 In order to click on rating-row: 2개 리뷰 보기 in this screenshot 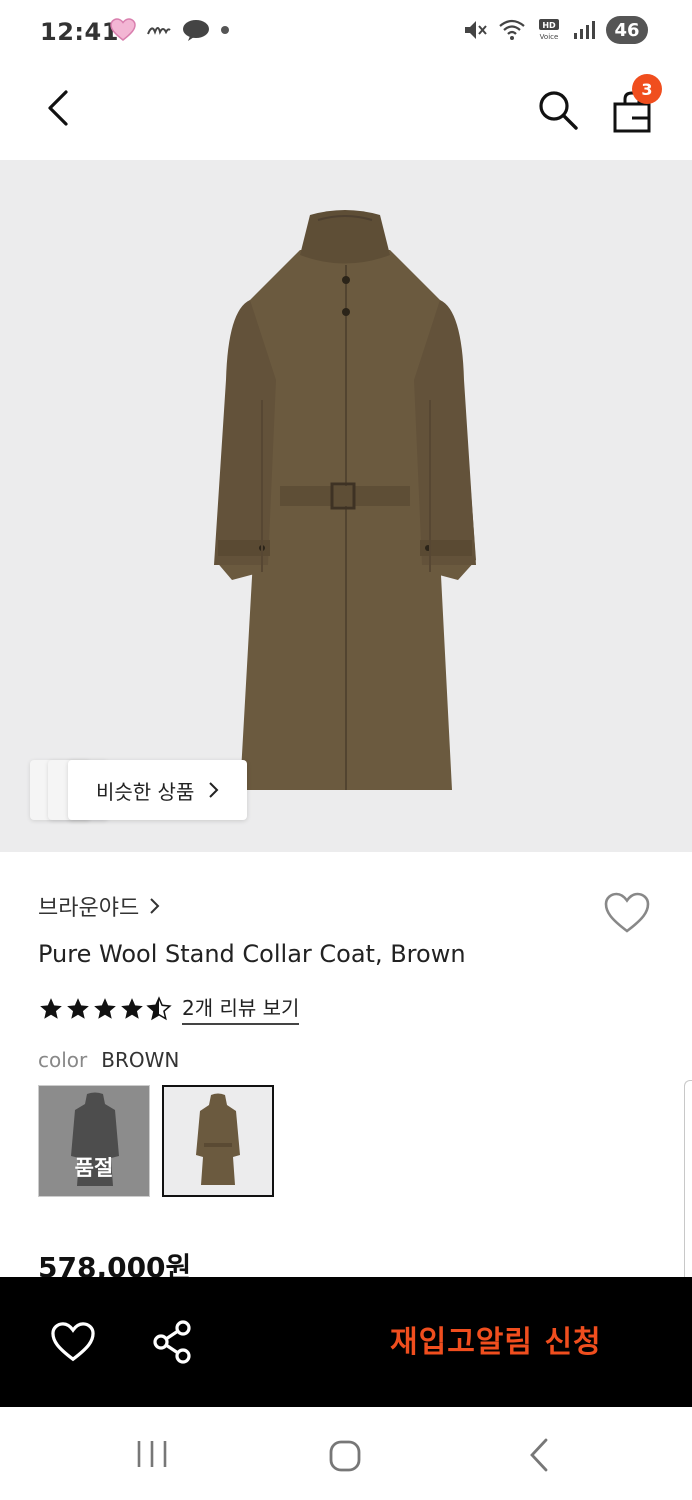, I will do `click(169, 1008)`.